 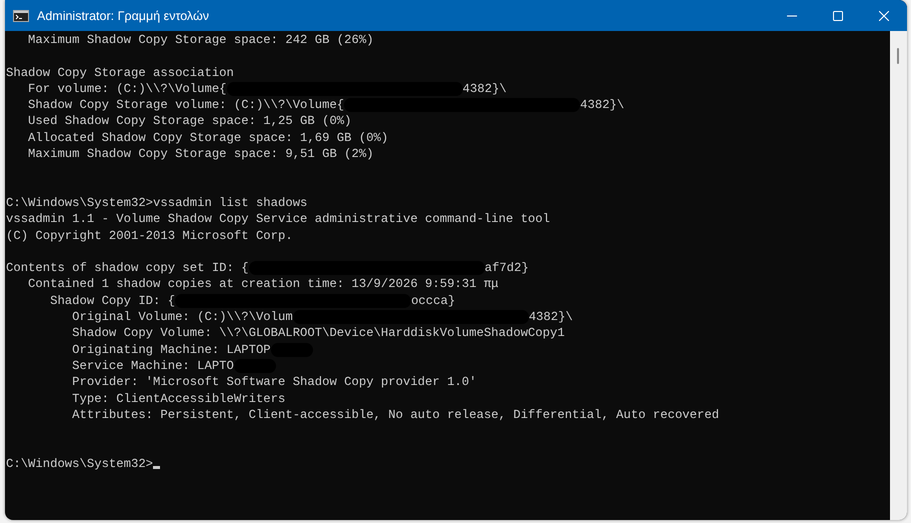 I want to click on console-text: Shadow Copy Volume: \\?\GLOBALROOT\Device\HarddiskVolumeShadowCopy1, so click(x=318, y=333).